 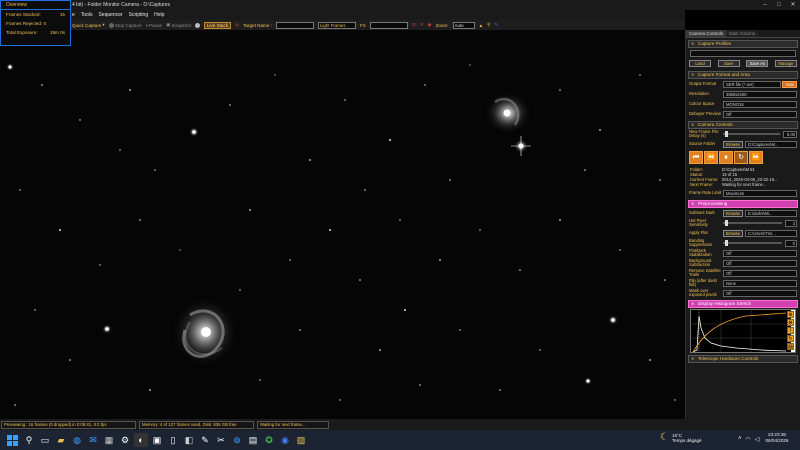 What do you see at coordinates (760, 104) in the screenshot?
I see `colour-space-select: MONO16` at bounding box center [760, 104].